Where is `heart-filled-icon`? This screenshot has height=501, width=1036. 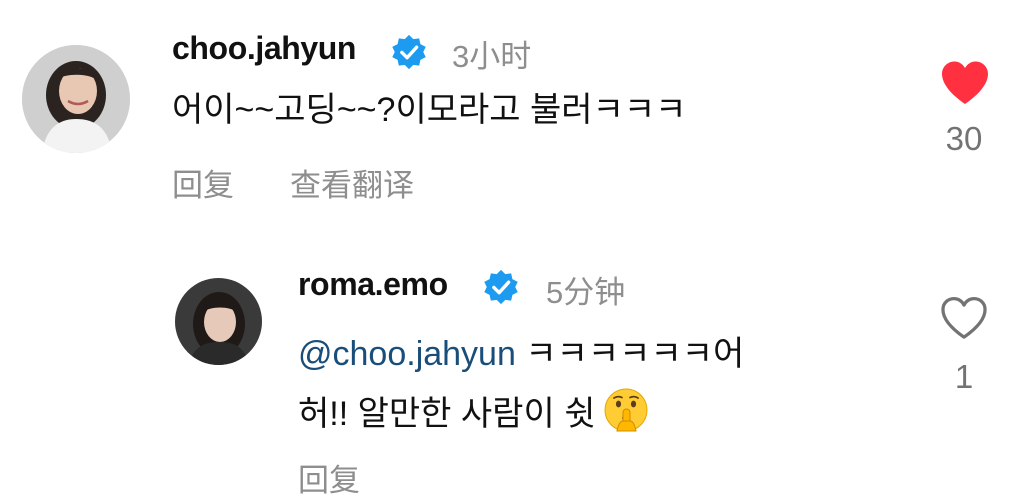 heart-filled-icon is located at coordinates (965, 83).